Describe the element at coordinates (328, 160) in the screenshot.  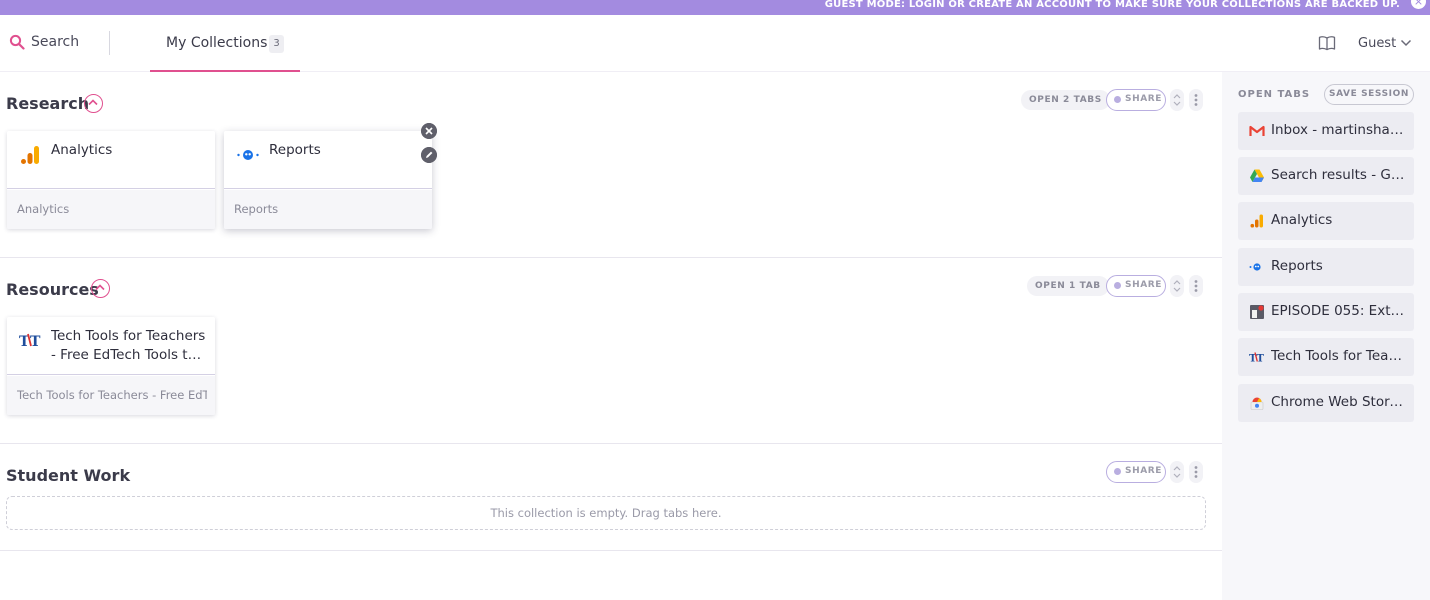
I see `card-header: Reports` at that location.